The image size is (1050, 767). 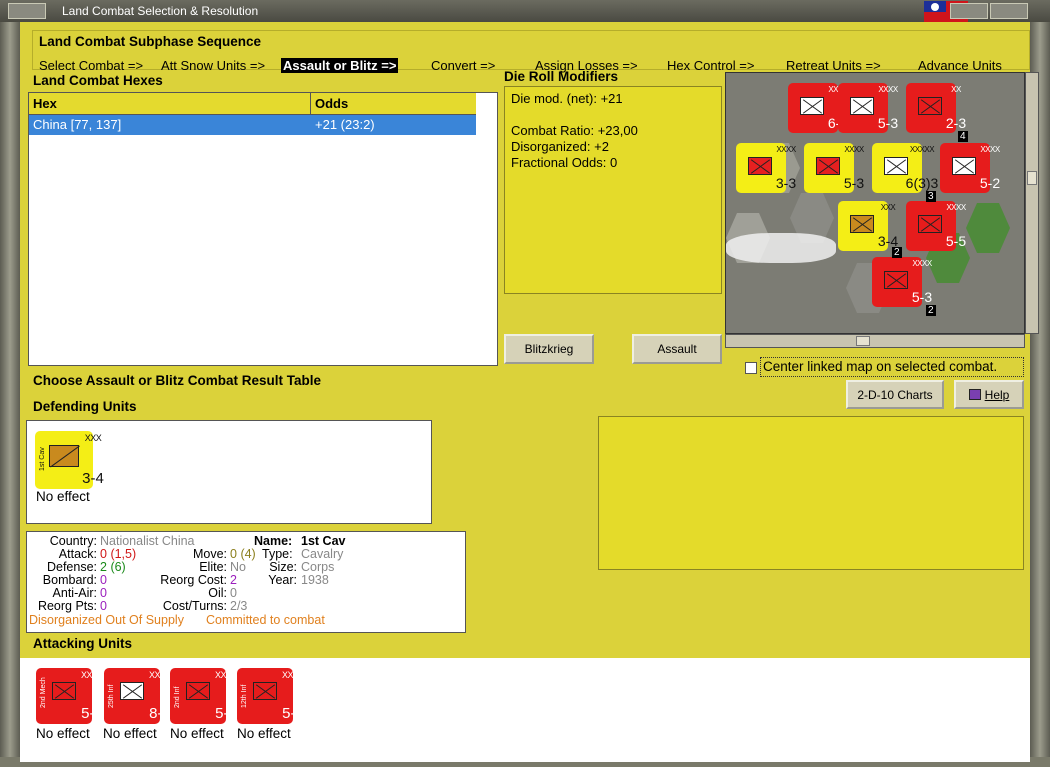 I want to click on left-border, so click(x=10, y=394).